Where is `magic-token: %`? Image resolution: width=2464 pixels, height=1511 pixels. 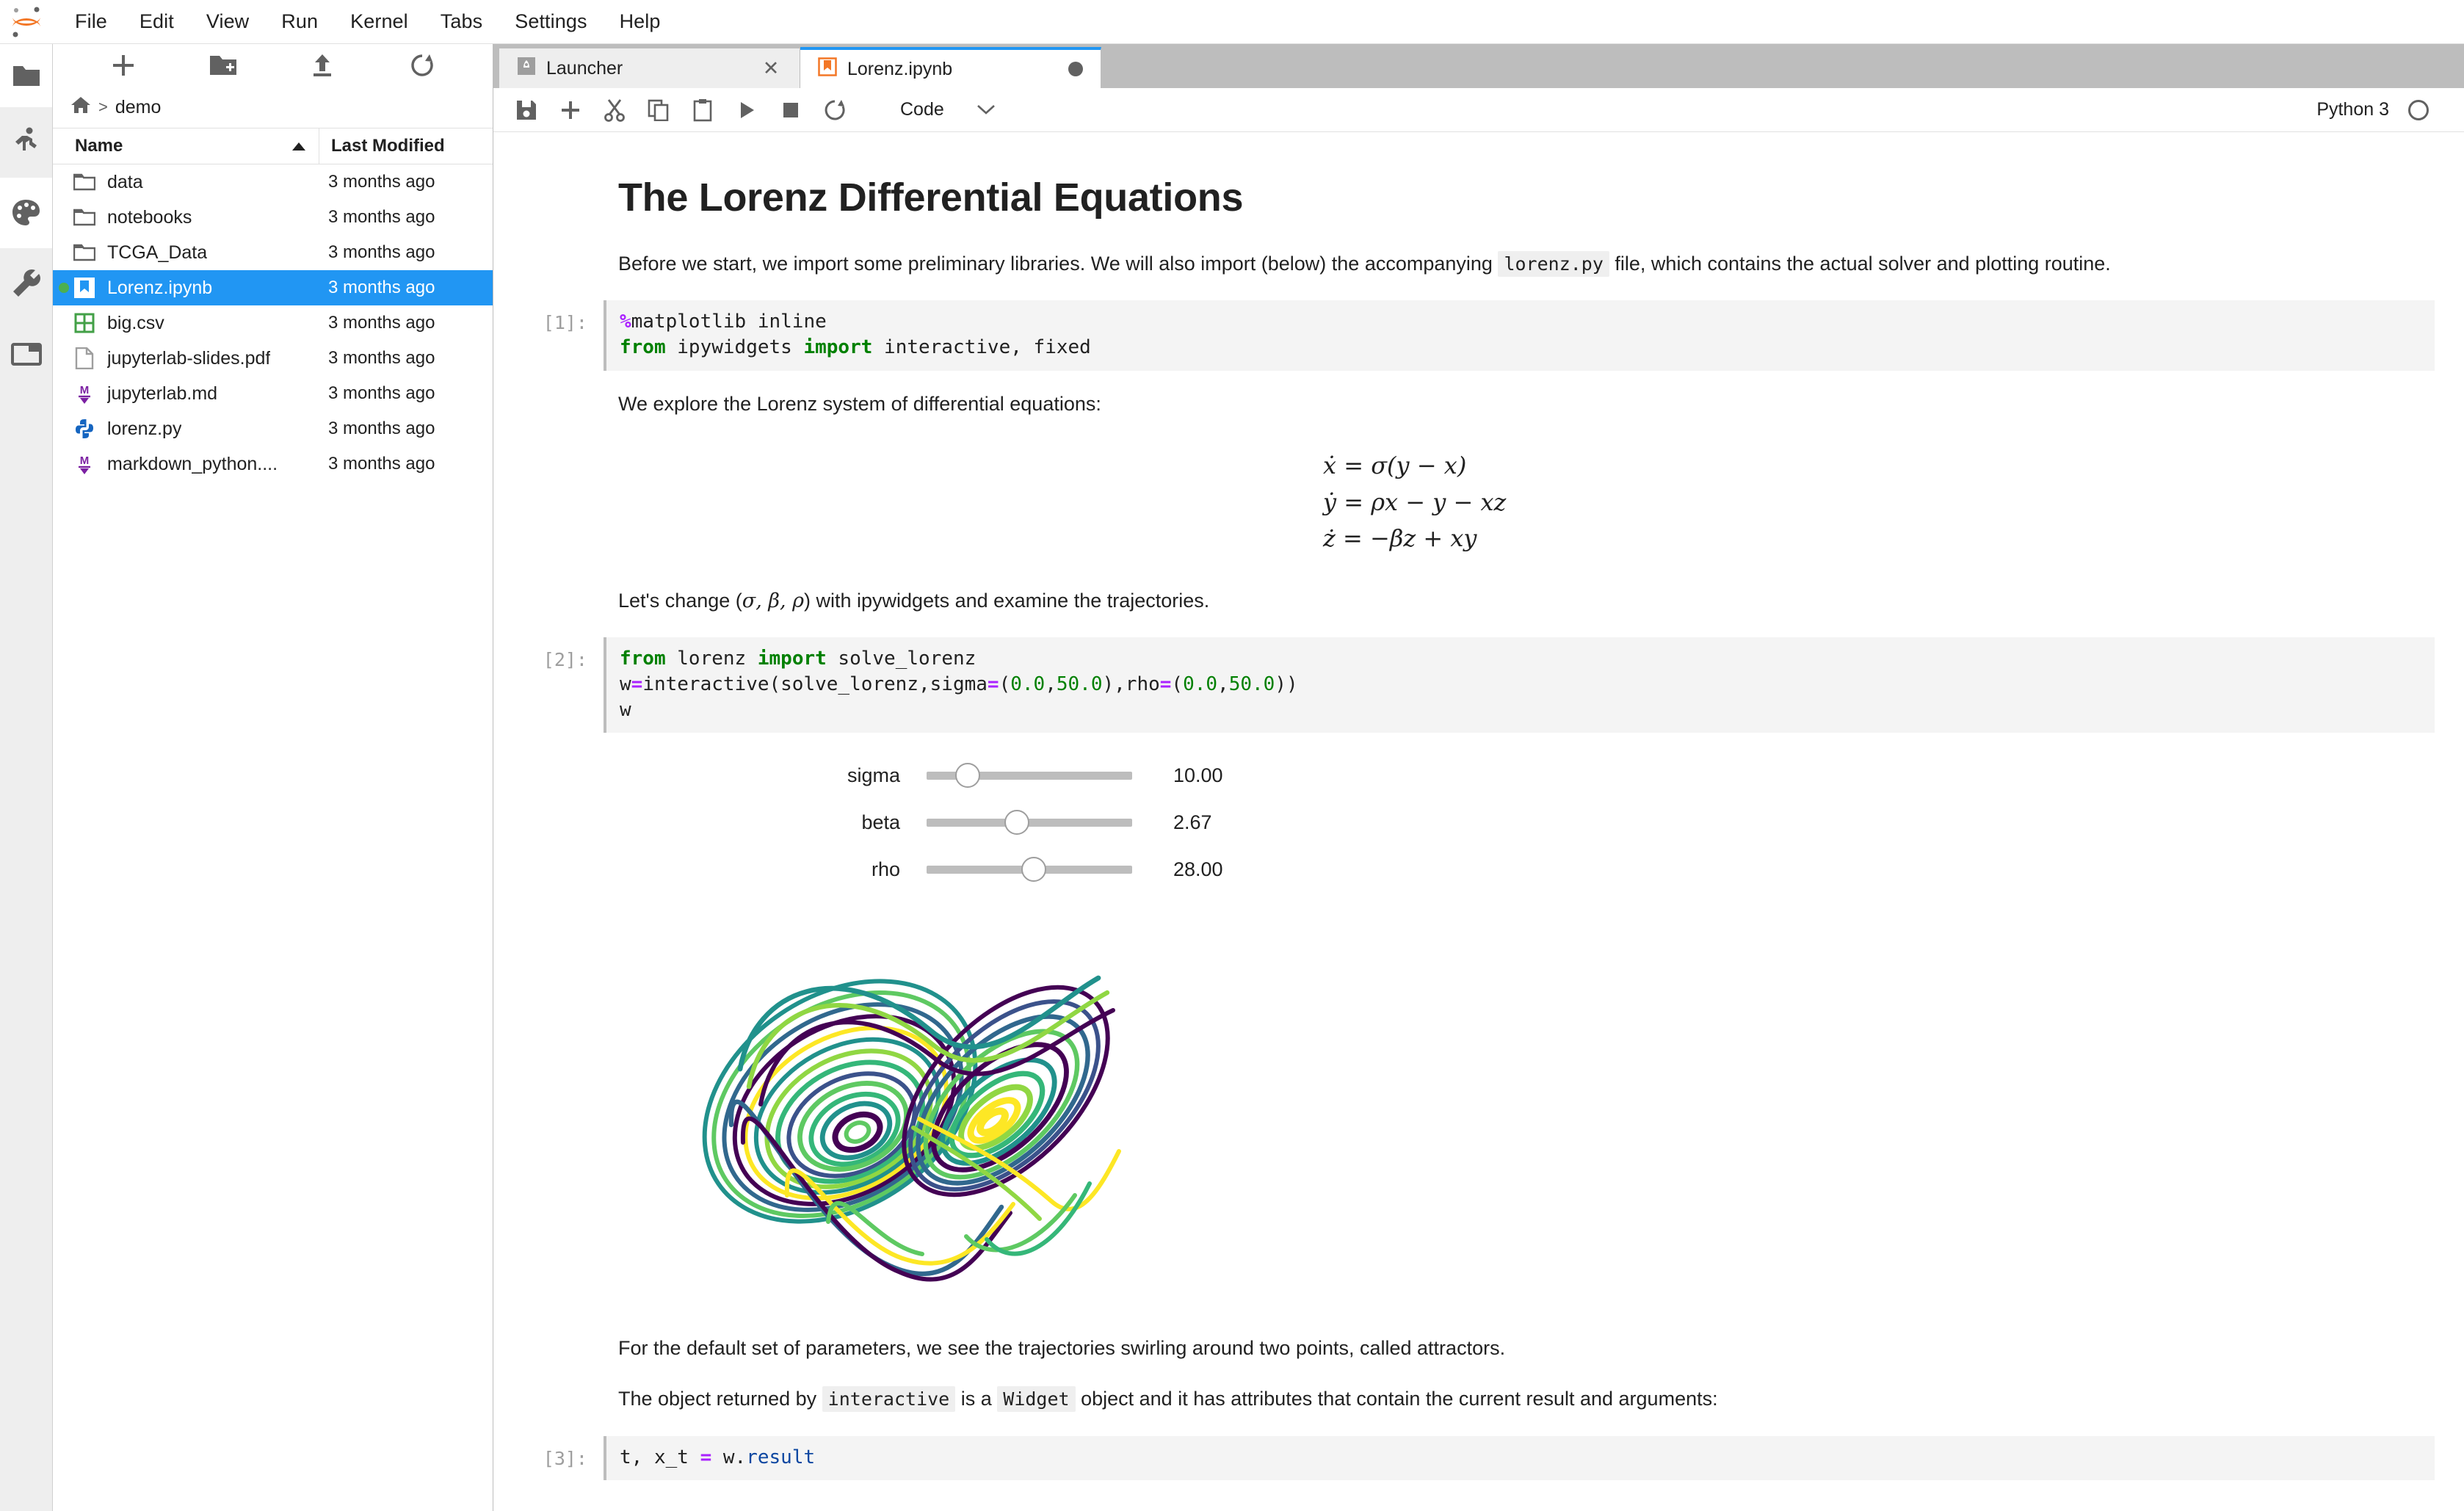
magic-token: % is located at coordinates (625, 322).